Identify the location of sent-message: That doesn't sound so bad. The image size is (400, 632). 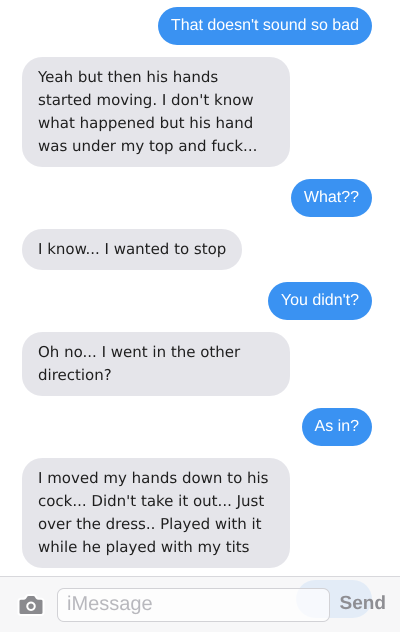
(265, 26).